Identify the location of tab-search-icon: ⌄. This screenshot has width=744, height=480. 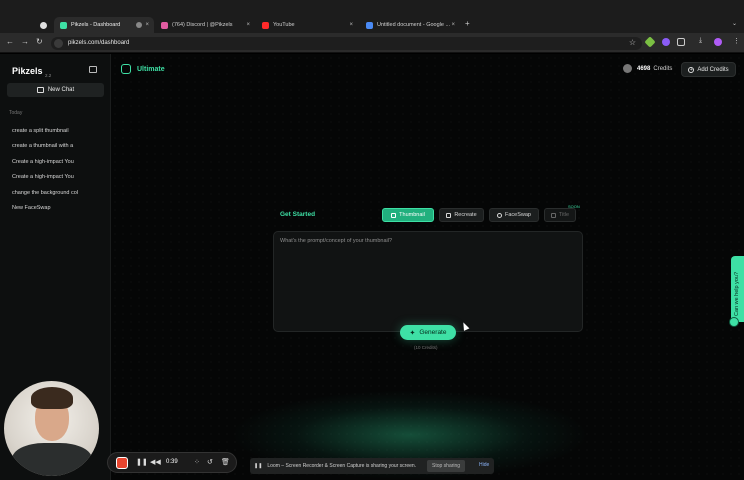
(734, 23).